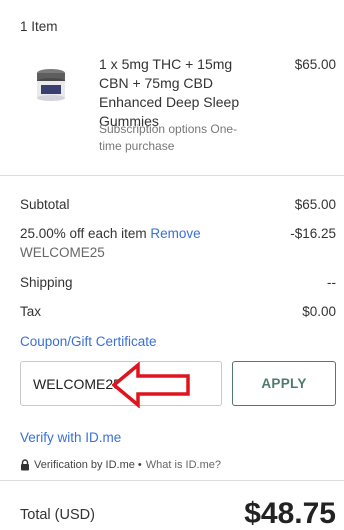  I want to click on tax-row: Tax $0.00, so click(178, 311).